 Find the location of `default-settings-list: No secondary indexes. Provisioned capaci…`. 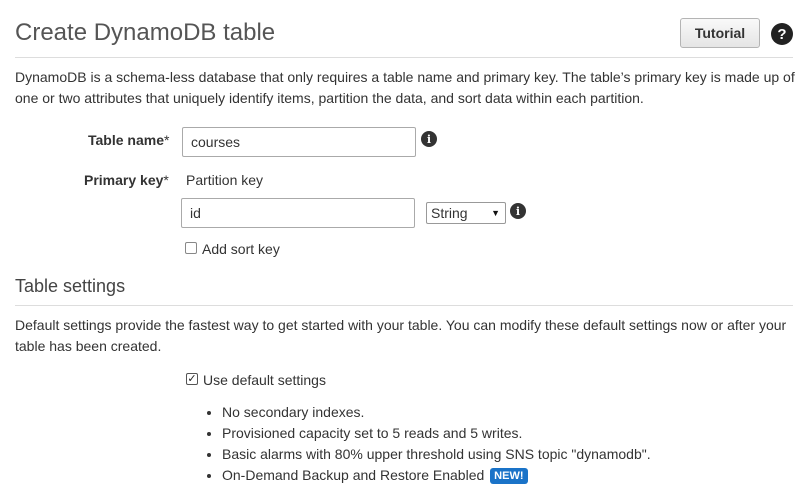

default-settings-list: No secondary indexes. Provisioned capaci… is located at coordinates (428, 444).